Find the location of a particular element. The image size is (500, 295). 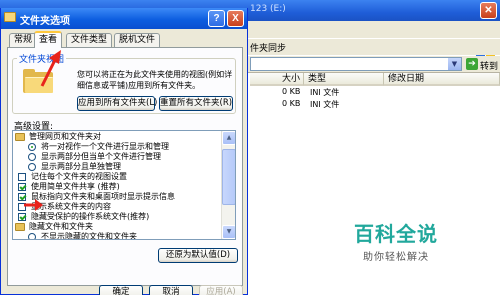

tab-view: 查看 is located at coordinates (48, 39).